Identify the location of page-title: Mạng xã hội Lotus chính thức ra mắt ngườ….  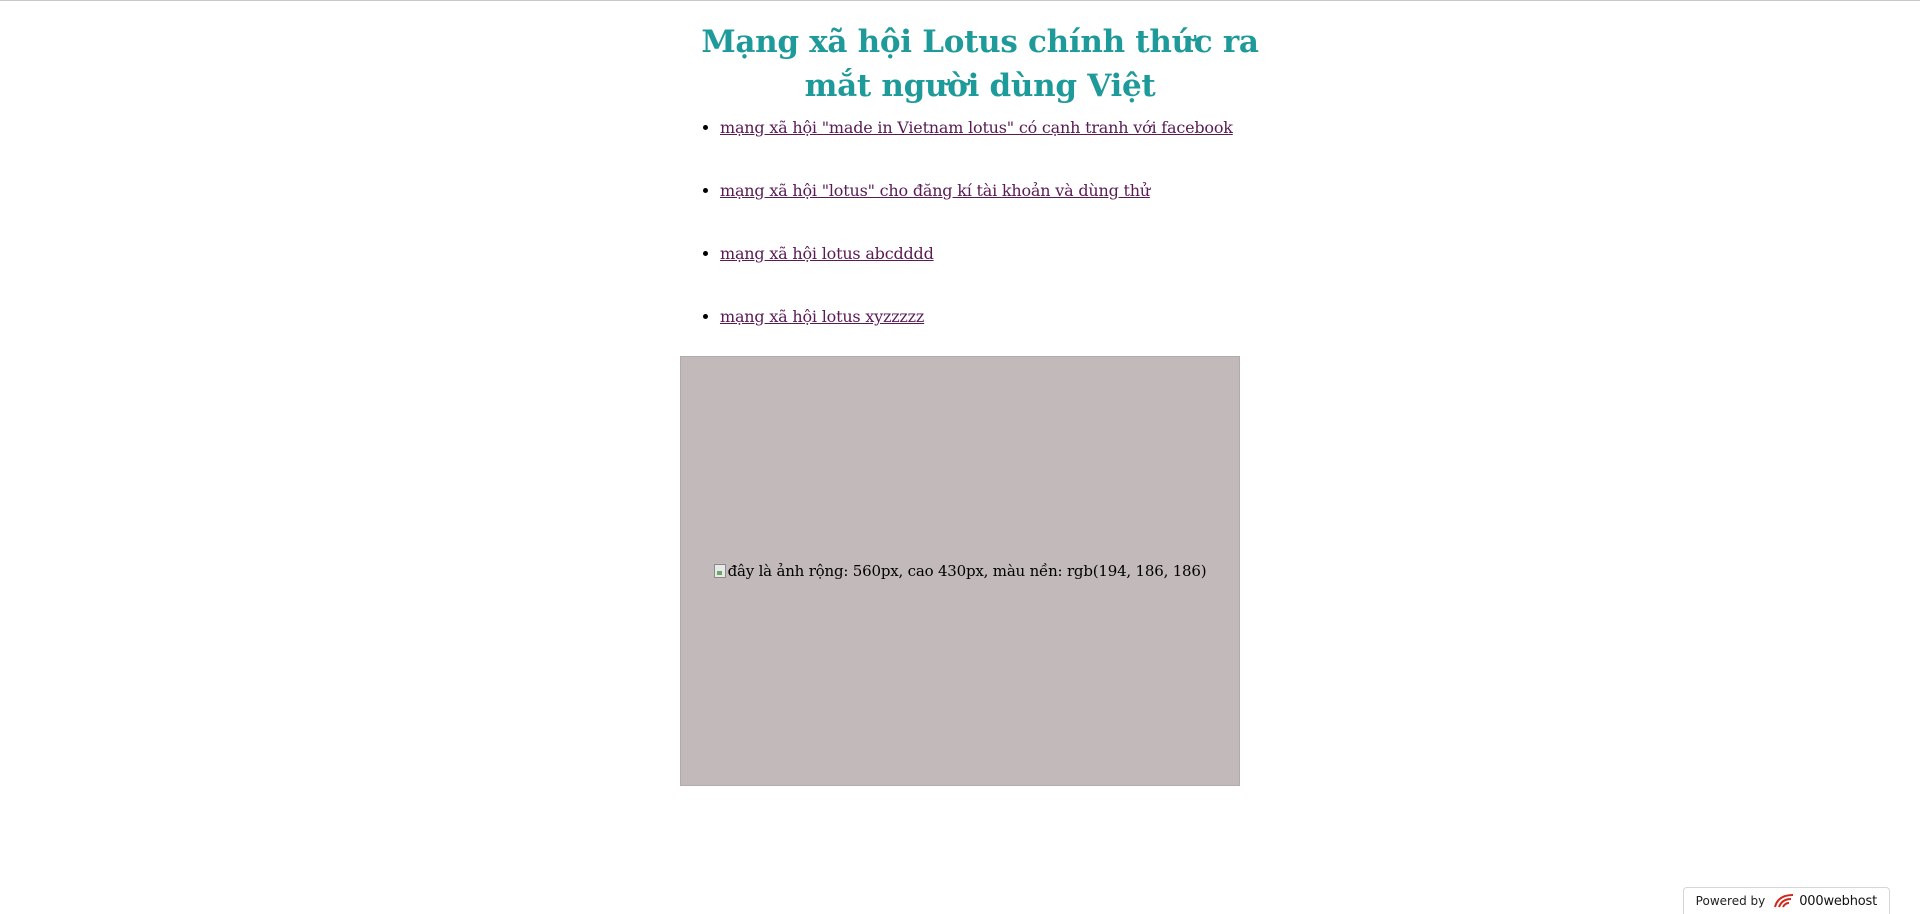
(980, 64).